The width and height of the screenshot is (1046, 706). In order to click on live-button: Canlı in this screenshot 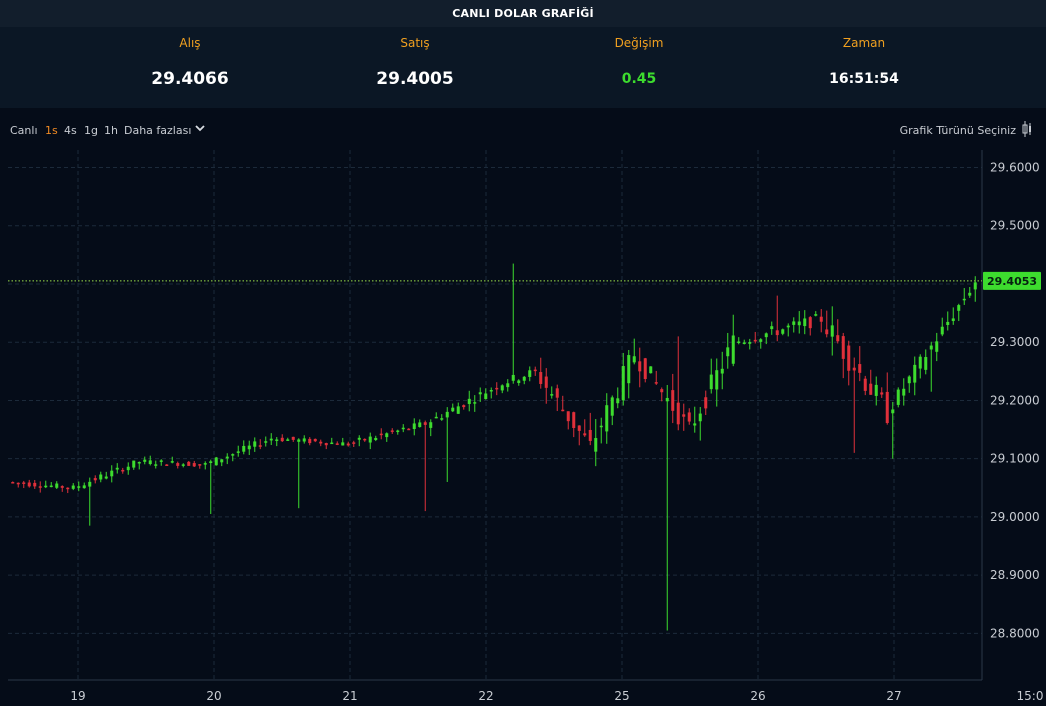, I will do `click(24, 130)`.